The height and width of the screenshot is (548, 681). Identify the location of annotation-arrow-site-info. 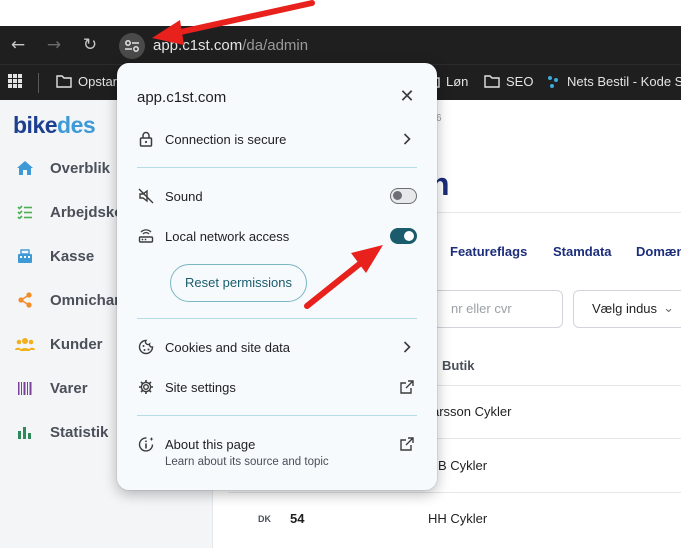
(233, 22).